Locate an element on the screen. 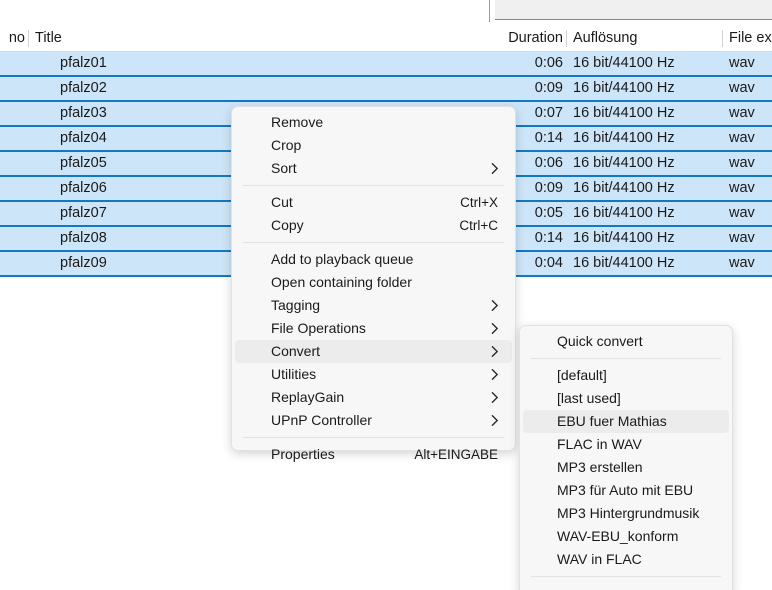 The height and width of the screenshot is (590, 772). menu-item-wav-ebu-konform: WAV-EBU_konform is located at coordinates (626, 536).